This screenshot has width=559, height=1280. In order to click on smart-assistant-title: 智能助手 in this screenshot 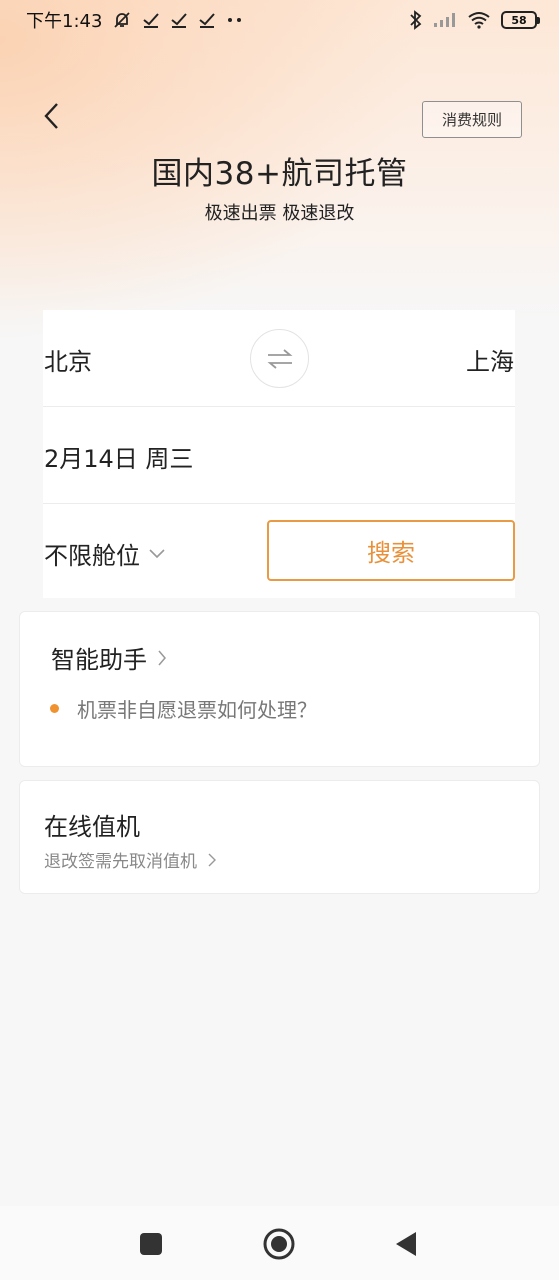, I will do `click(99, 660)`.